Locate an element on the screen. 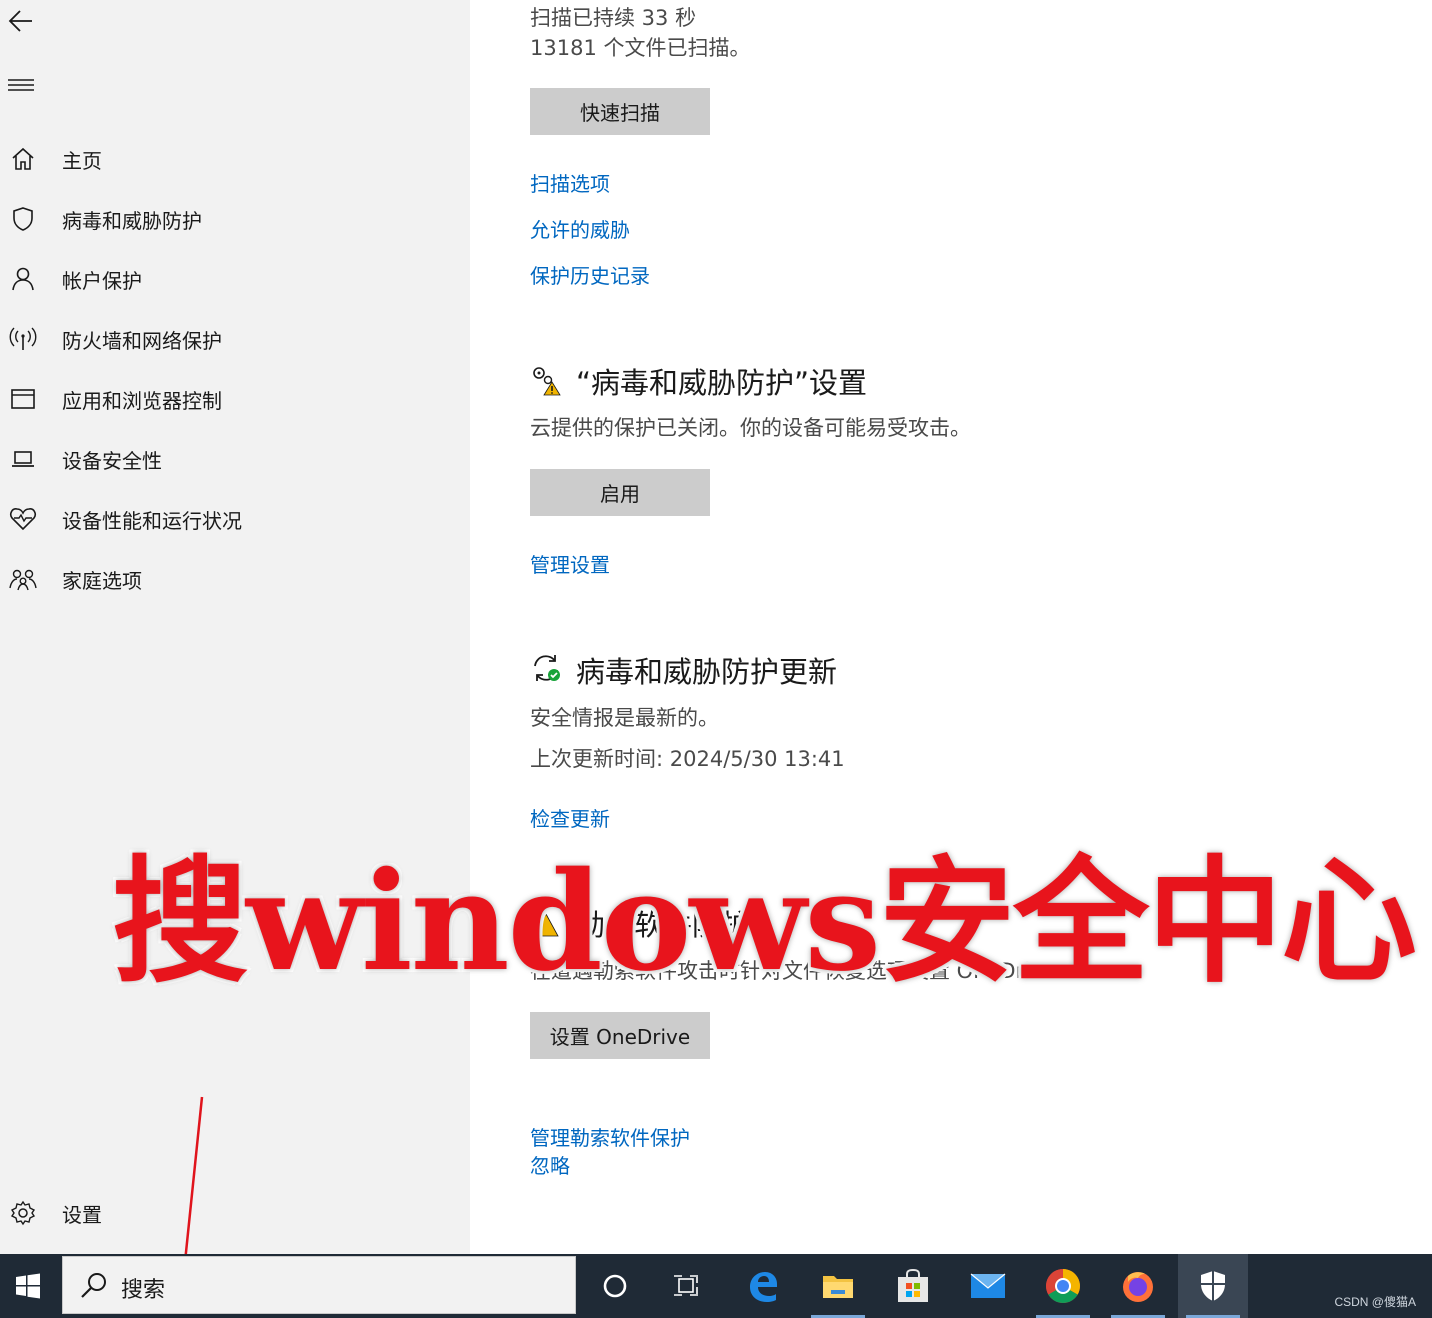 This screenshot has width=1432, height=1318. windows-security-button is located at coordinates (1213, 1286).